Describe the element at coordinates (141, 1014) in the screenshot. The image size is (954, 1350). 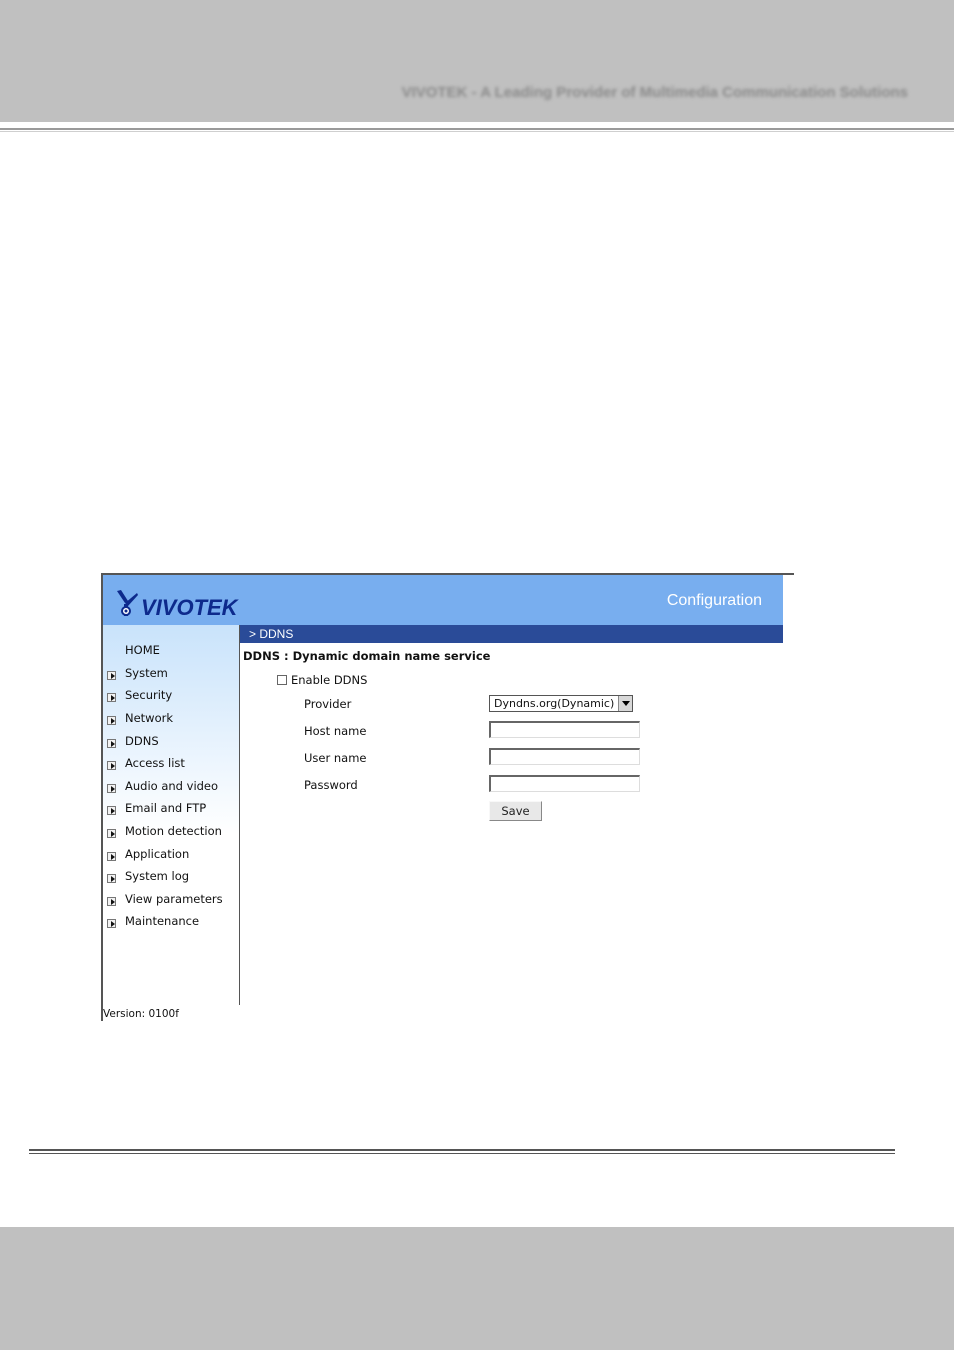
I see `version-label: Version: 0100f` at that location.